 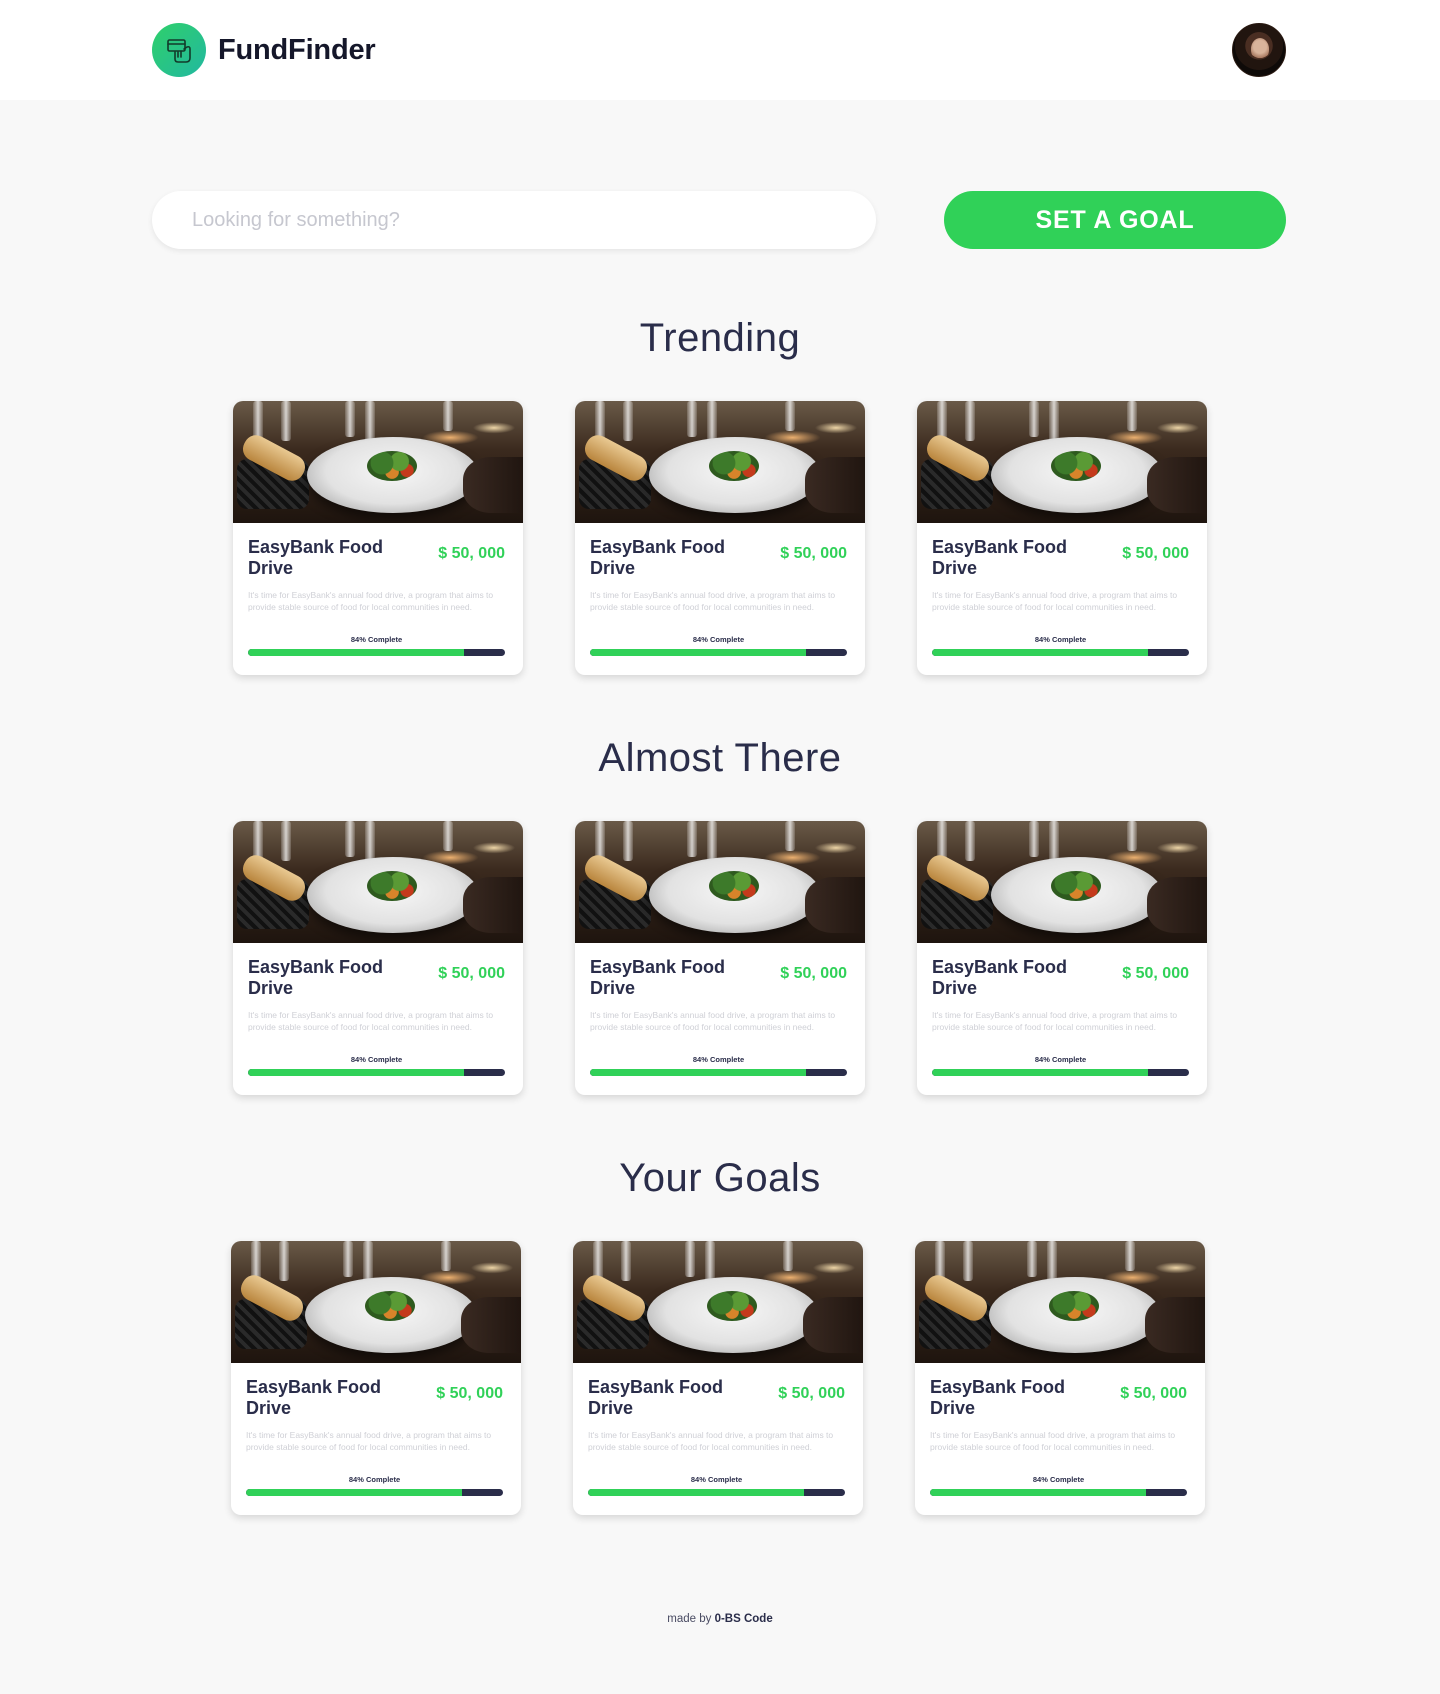 What do you see at coordinates (720, 338) in the screenshot?
I see `section-title: Trending` at bounding box center [720, 338].